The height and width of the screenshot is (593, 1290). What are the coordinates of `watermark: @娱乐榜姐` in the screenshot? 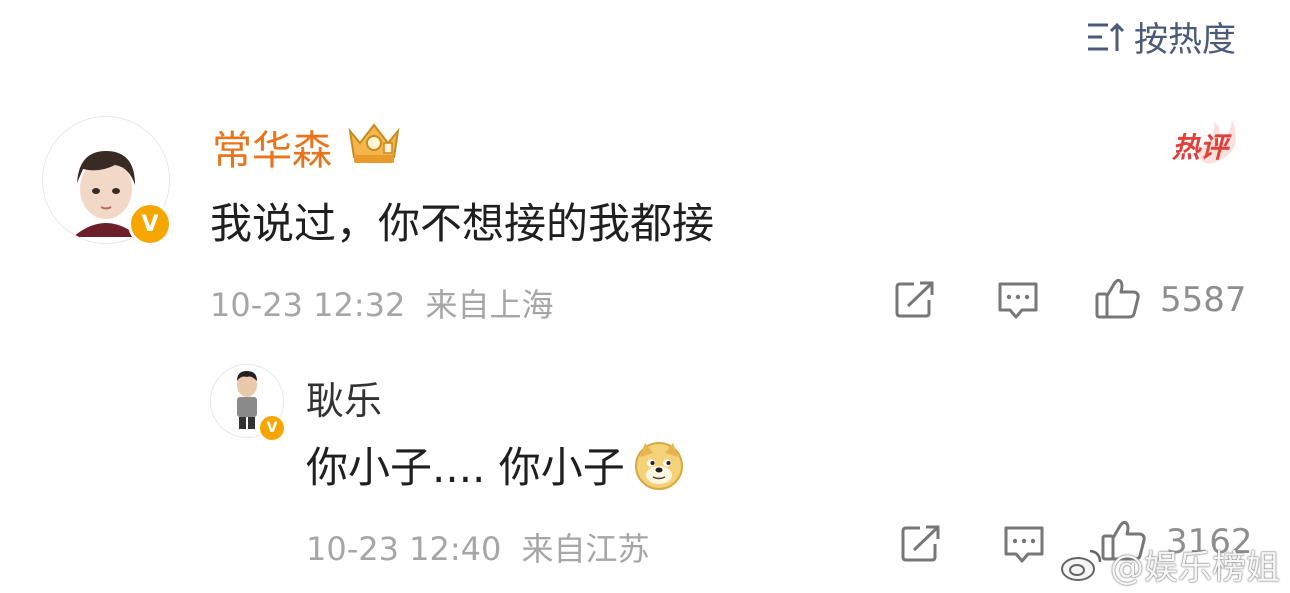 It's located at (1170, 564).